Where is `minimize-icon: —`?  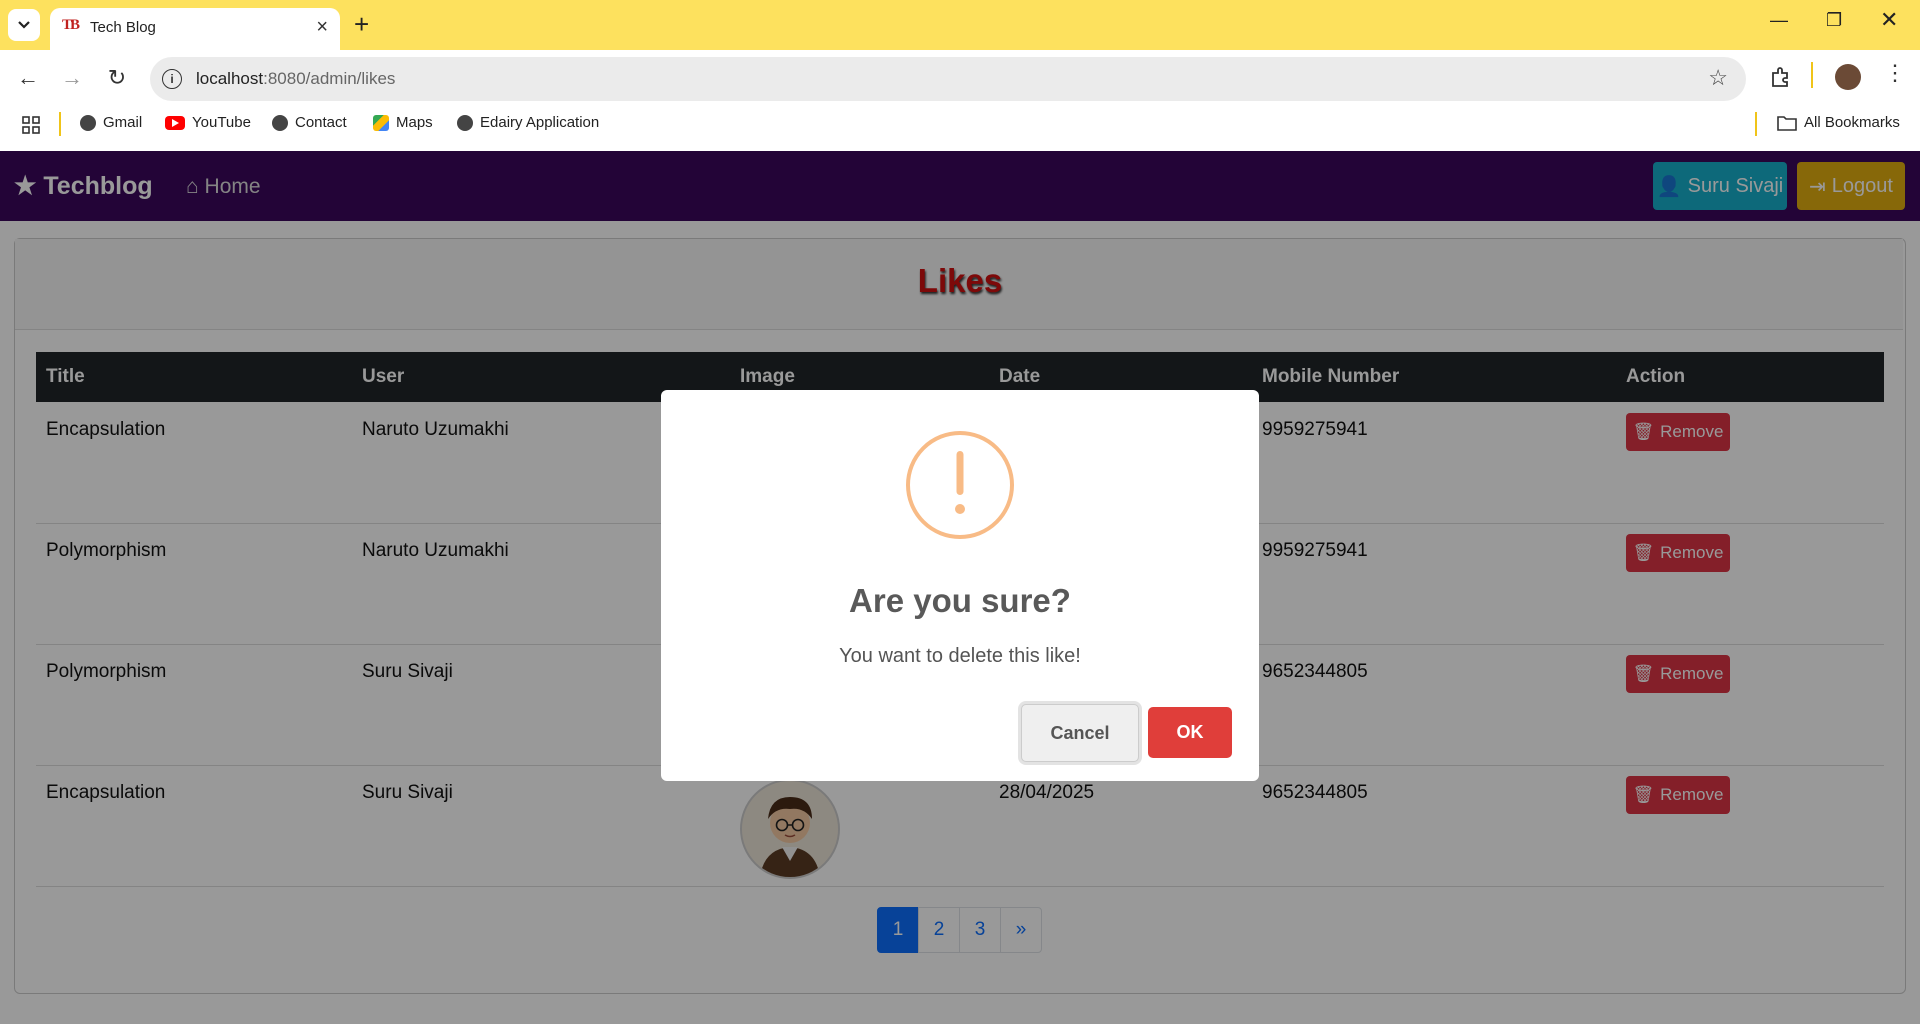
minimize-icon: — is located at coordinates (1779, 20).